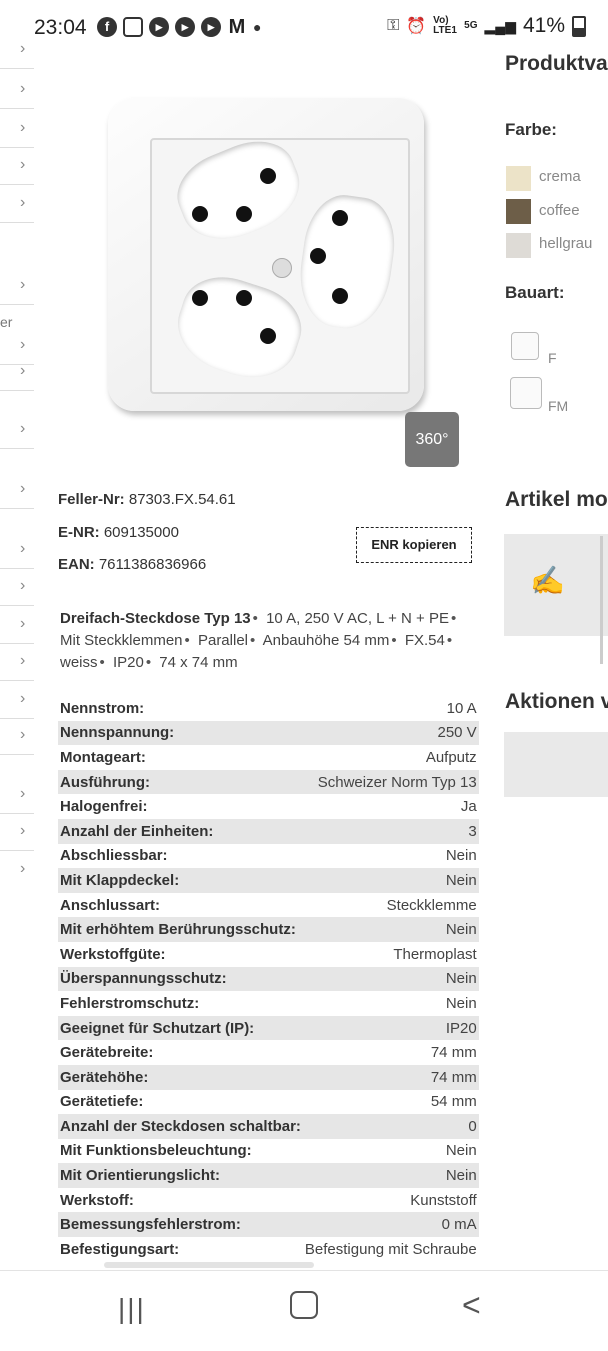 The height and width of the screenshot is (1351, 608). Describe the element at coordinates (357, 618) in the screenshot. I see `description-part: 10 A, 250 V AC, L + N + PE` at that location.